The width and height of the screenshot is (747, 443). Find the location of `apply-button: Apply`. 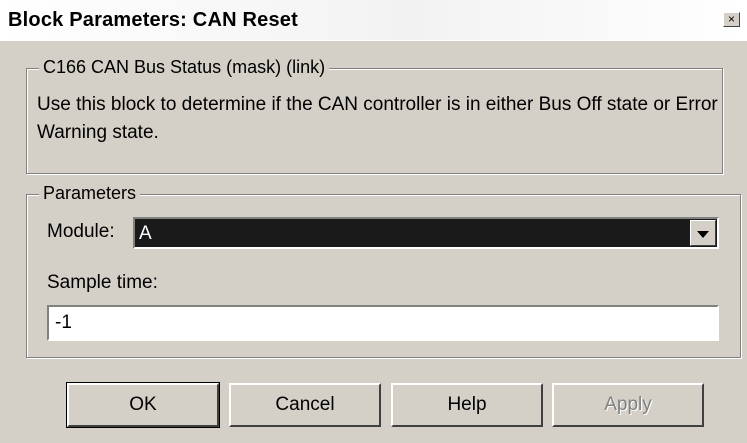

apply-button: Apply is located at coordinates (628, 405).